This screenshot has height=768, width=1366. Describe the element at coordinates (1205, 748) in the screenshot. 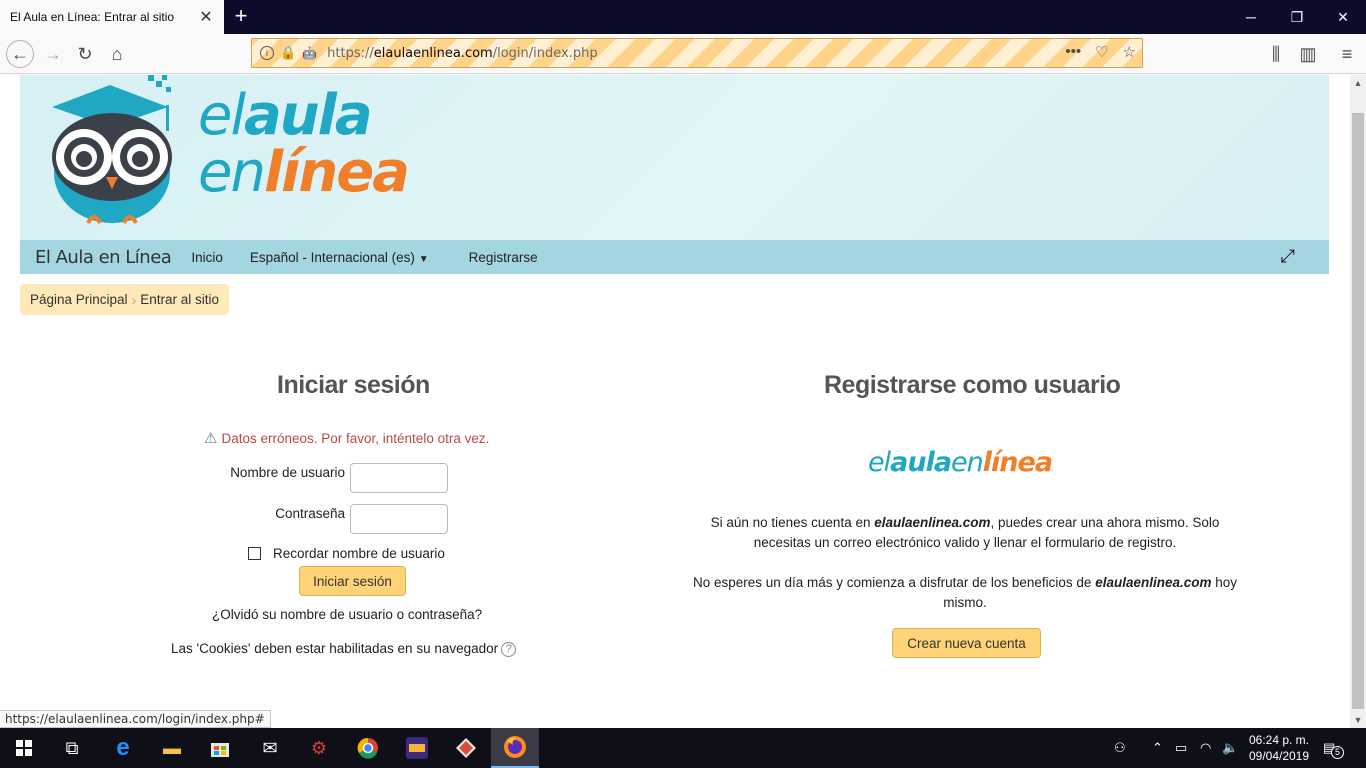

I see `wifi-icon: ◠` at that location.